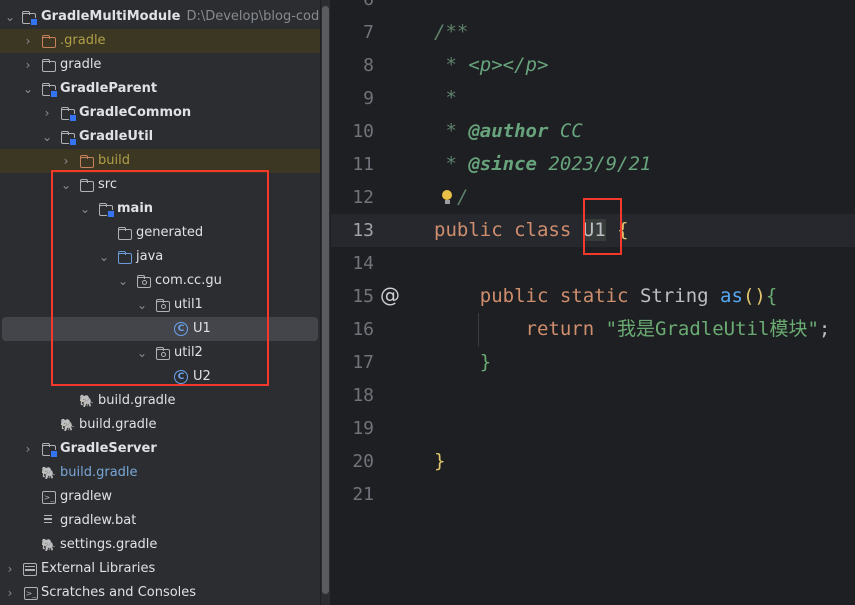  Describe the element at coordinates (352, 296) in the screenshot. I see `line-number: 15` at that location.